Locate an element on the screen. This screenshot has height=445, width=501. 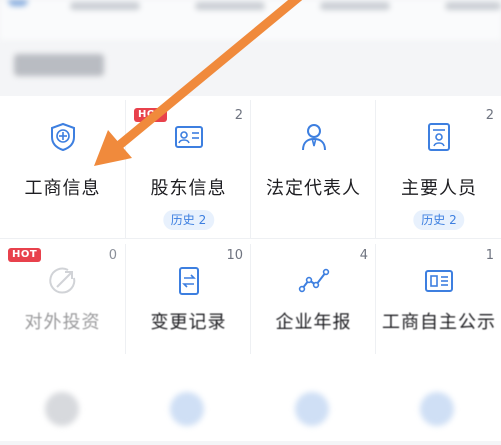
grid-item-label: 工商信息 is located at coordinates (62, 188).